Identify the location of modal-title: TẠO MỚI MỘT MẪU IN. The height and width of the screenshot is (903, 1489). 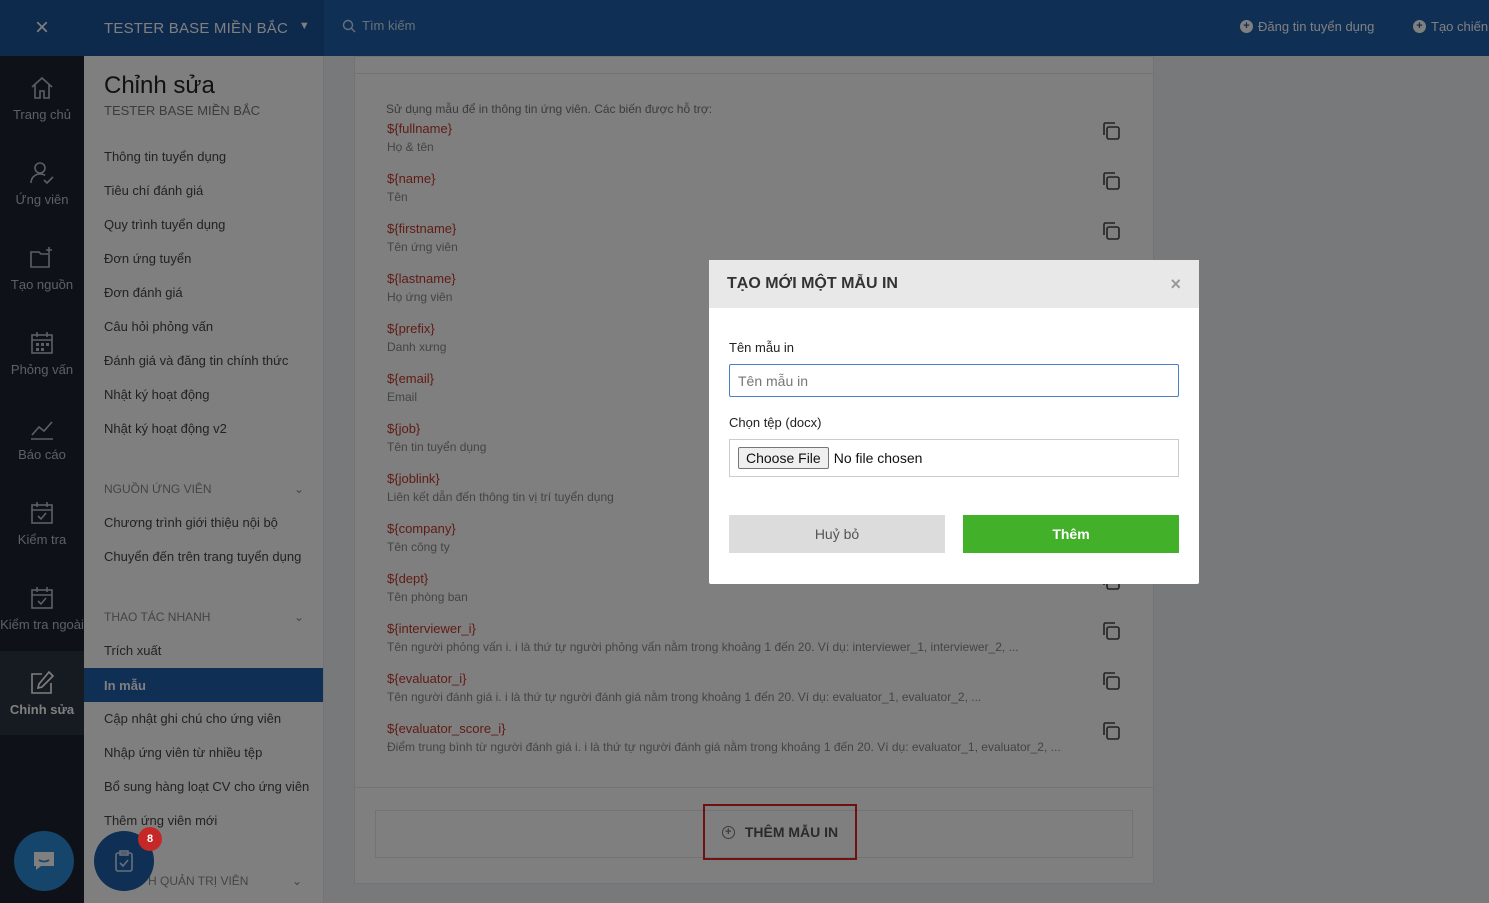
(812, 283).